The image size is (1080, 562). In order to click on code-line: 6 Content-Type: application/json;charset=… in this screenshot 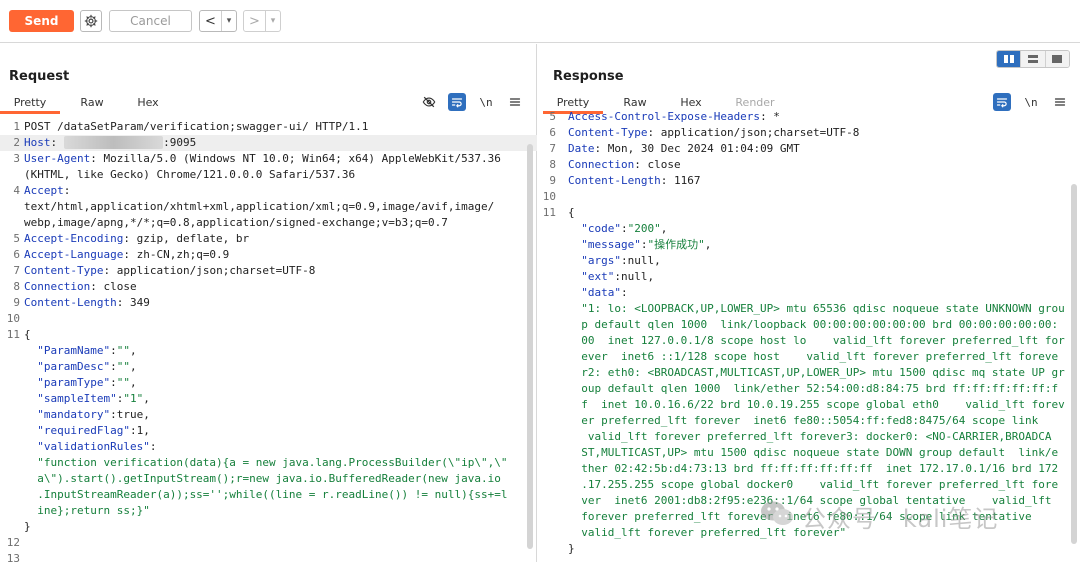, I will do `click(809, 133)`.